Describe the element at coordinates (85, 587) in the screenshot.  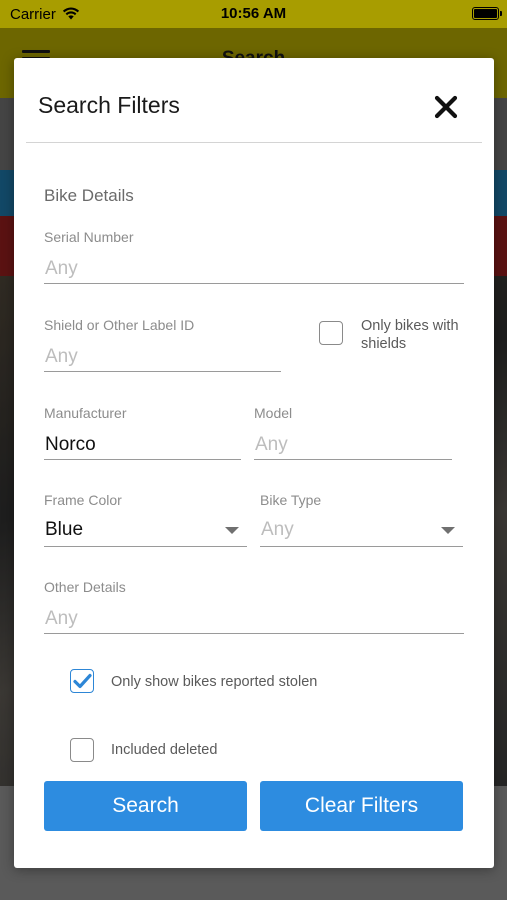
I see `other-details-label: Other Details` at that location.